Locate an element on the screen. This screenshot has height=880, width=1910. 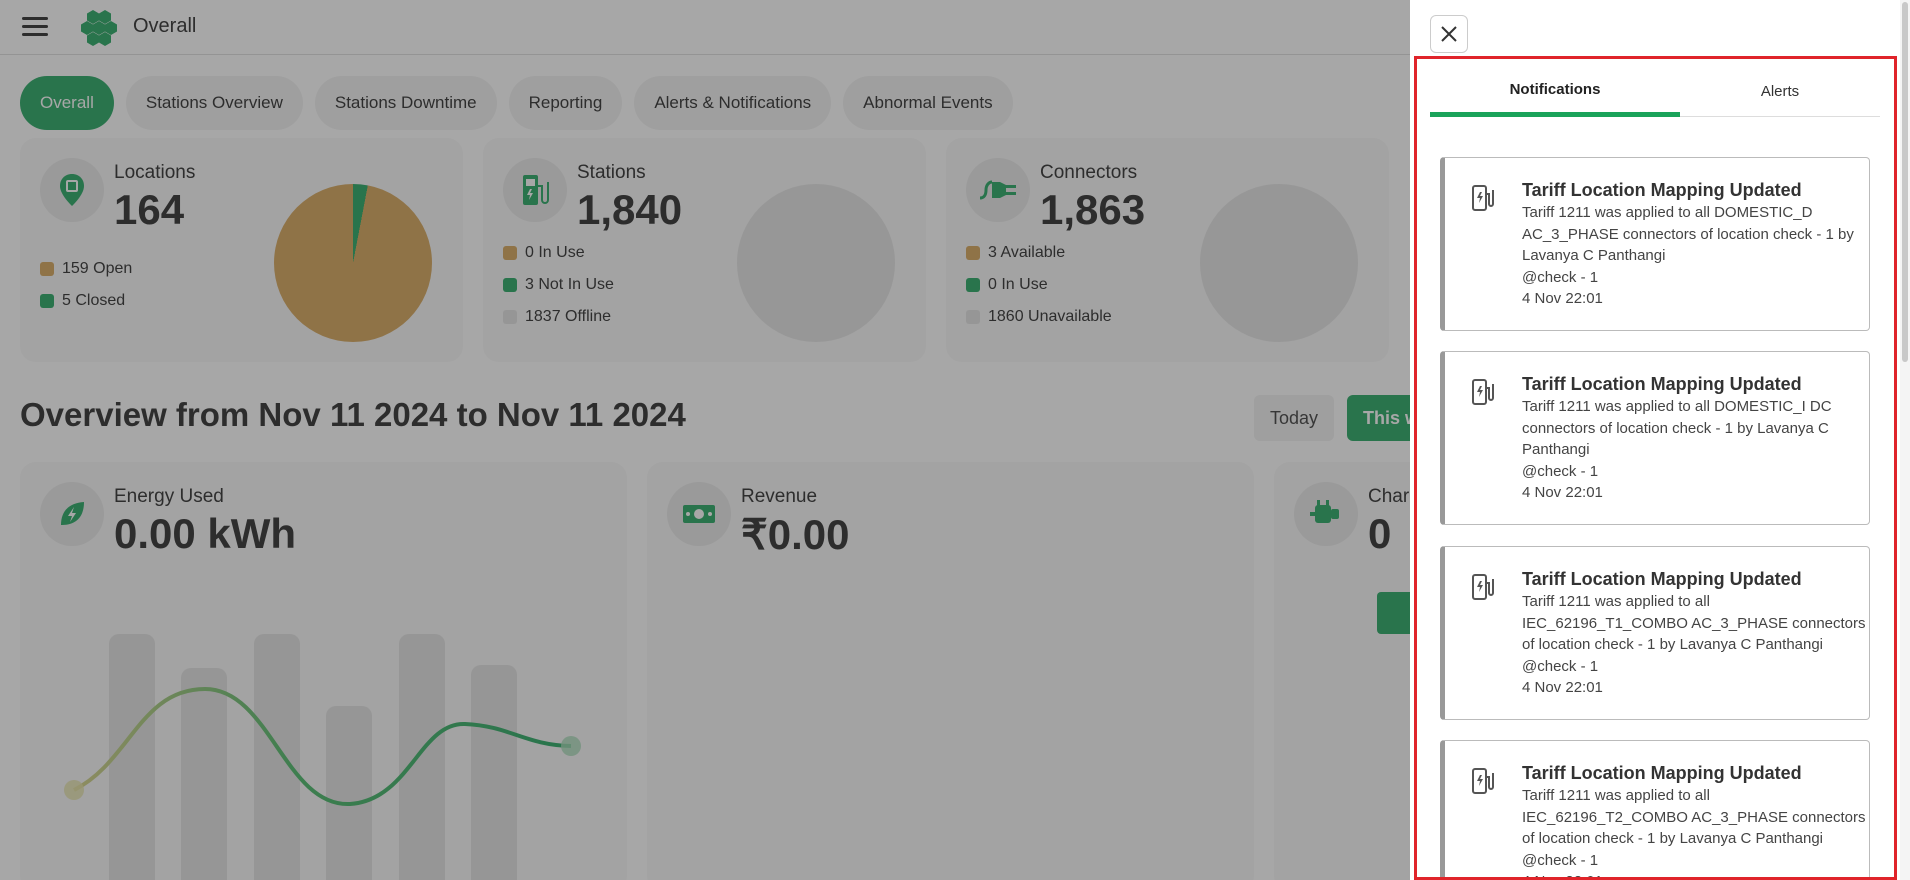
close-button is located at coordinates (1449, 34).